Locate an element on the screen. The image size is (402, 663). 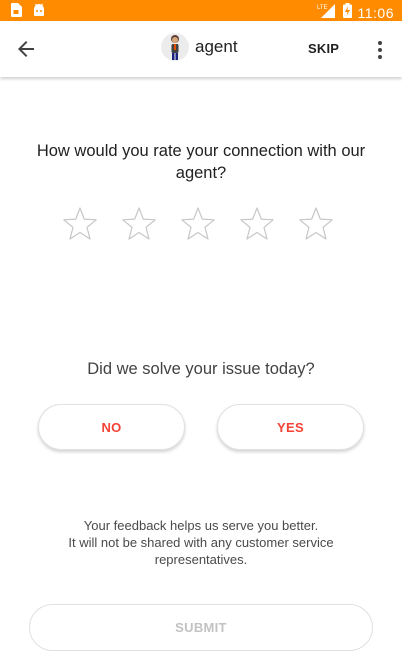
star-1-icon is located at coordinates (80, 224).